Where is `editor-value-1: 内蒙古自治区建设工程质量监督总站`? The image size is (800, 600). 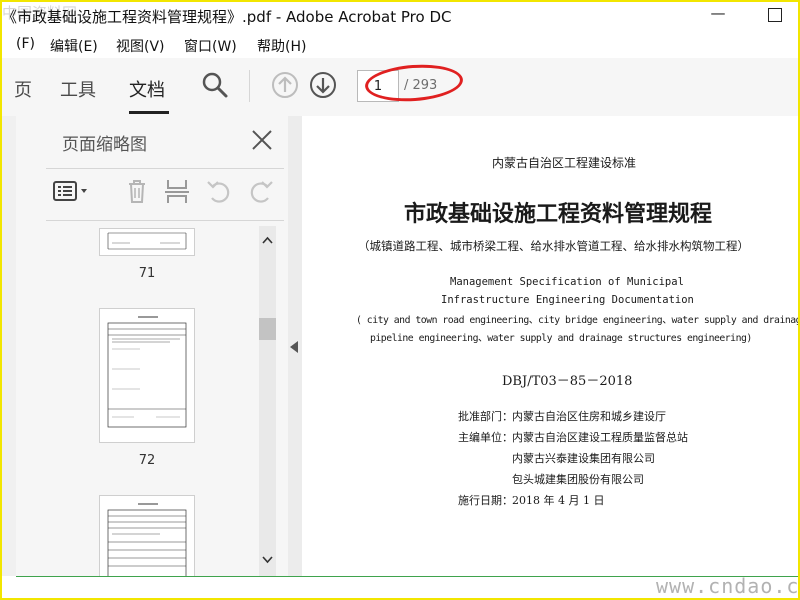
editor-value-1: 内蒙古自治区建设工程质量监督总站 is located at coordinates (600, 437).